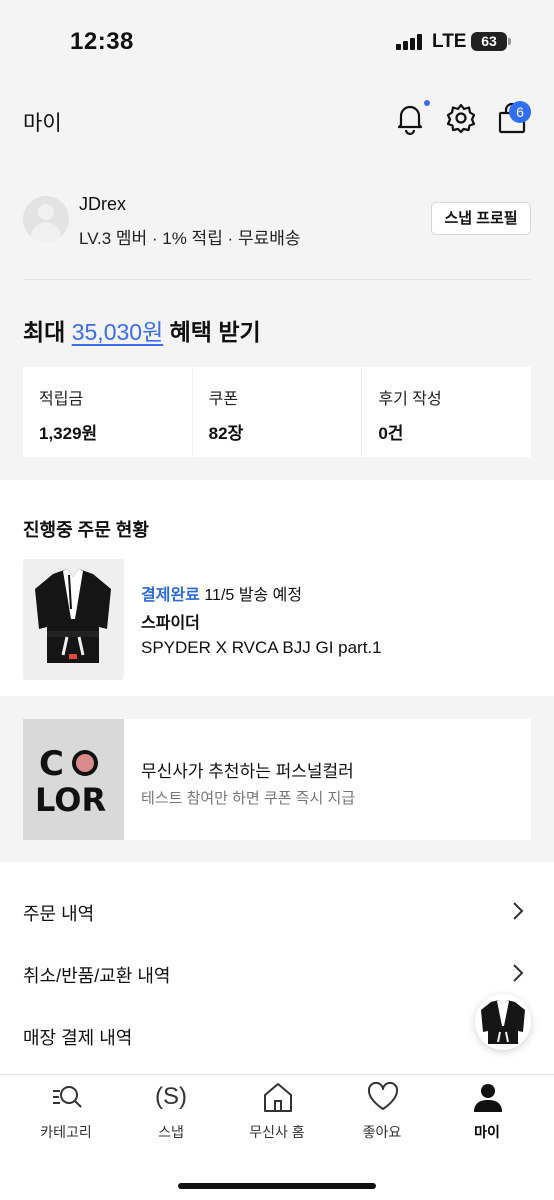 The width and height of the screenshot is (554, 1200). I want to click on order-status-label: 결제완료, so click(170, 595).